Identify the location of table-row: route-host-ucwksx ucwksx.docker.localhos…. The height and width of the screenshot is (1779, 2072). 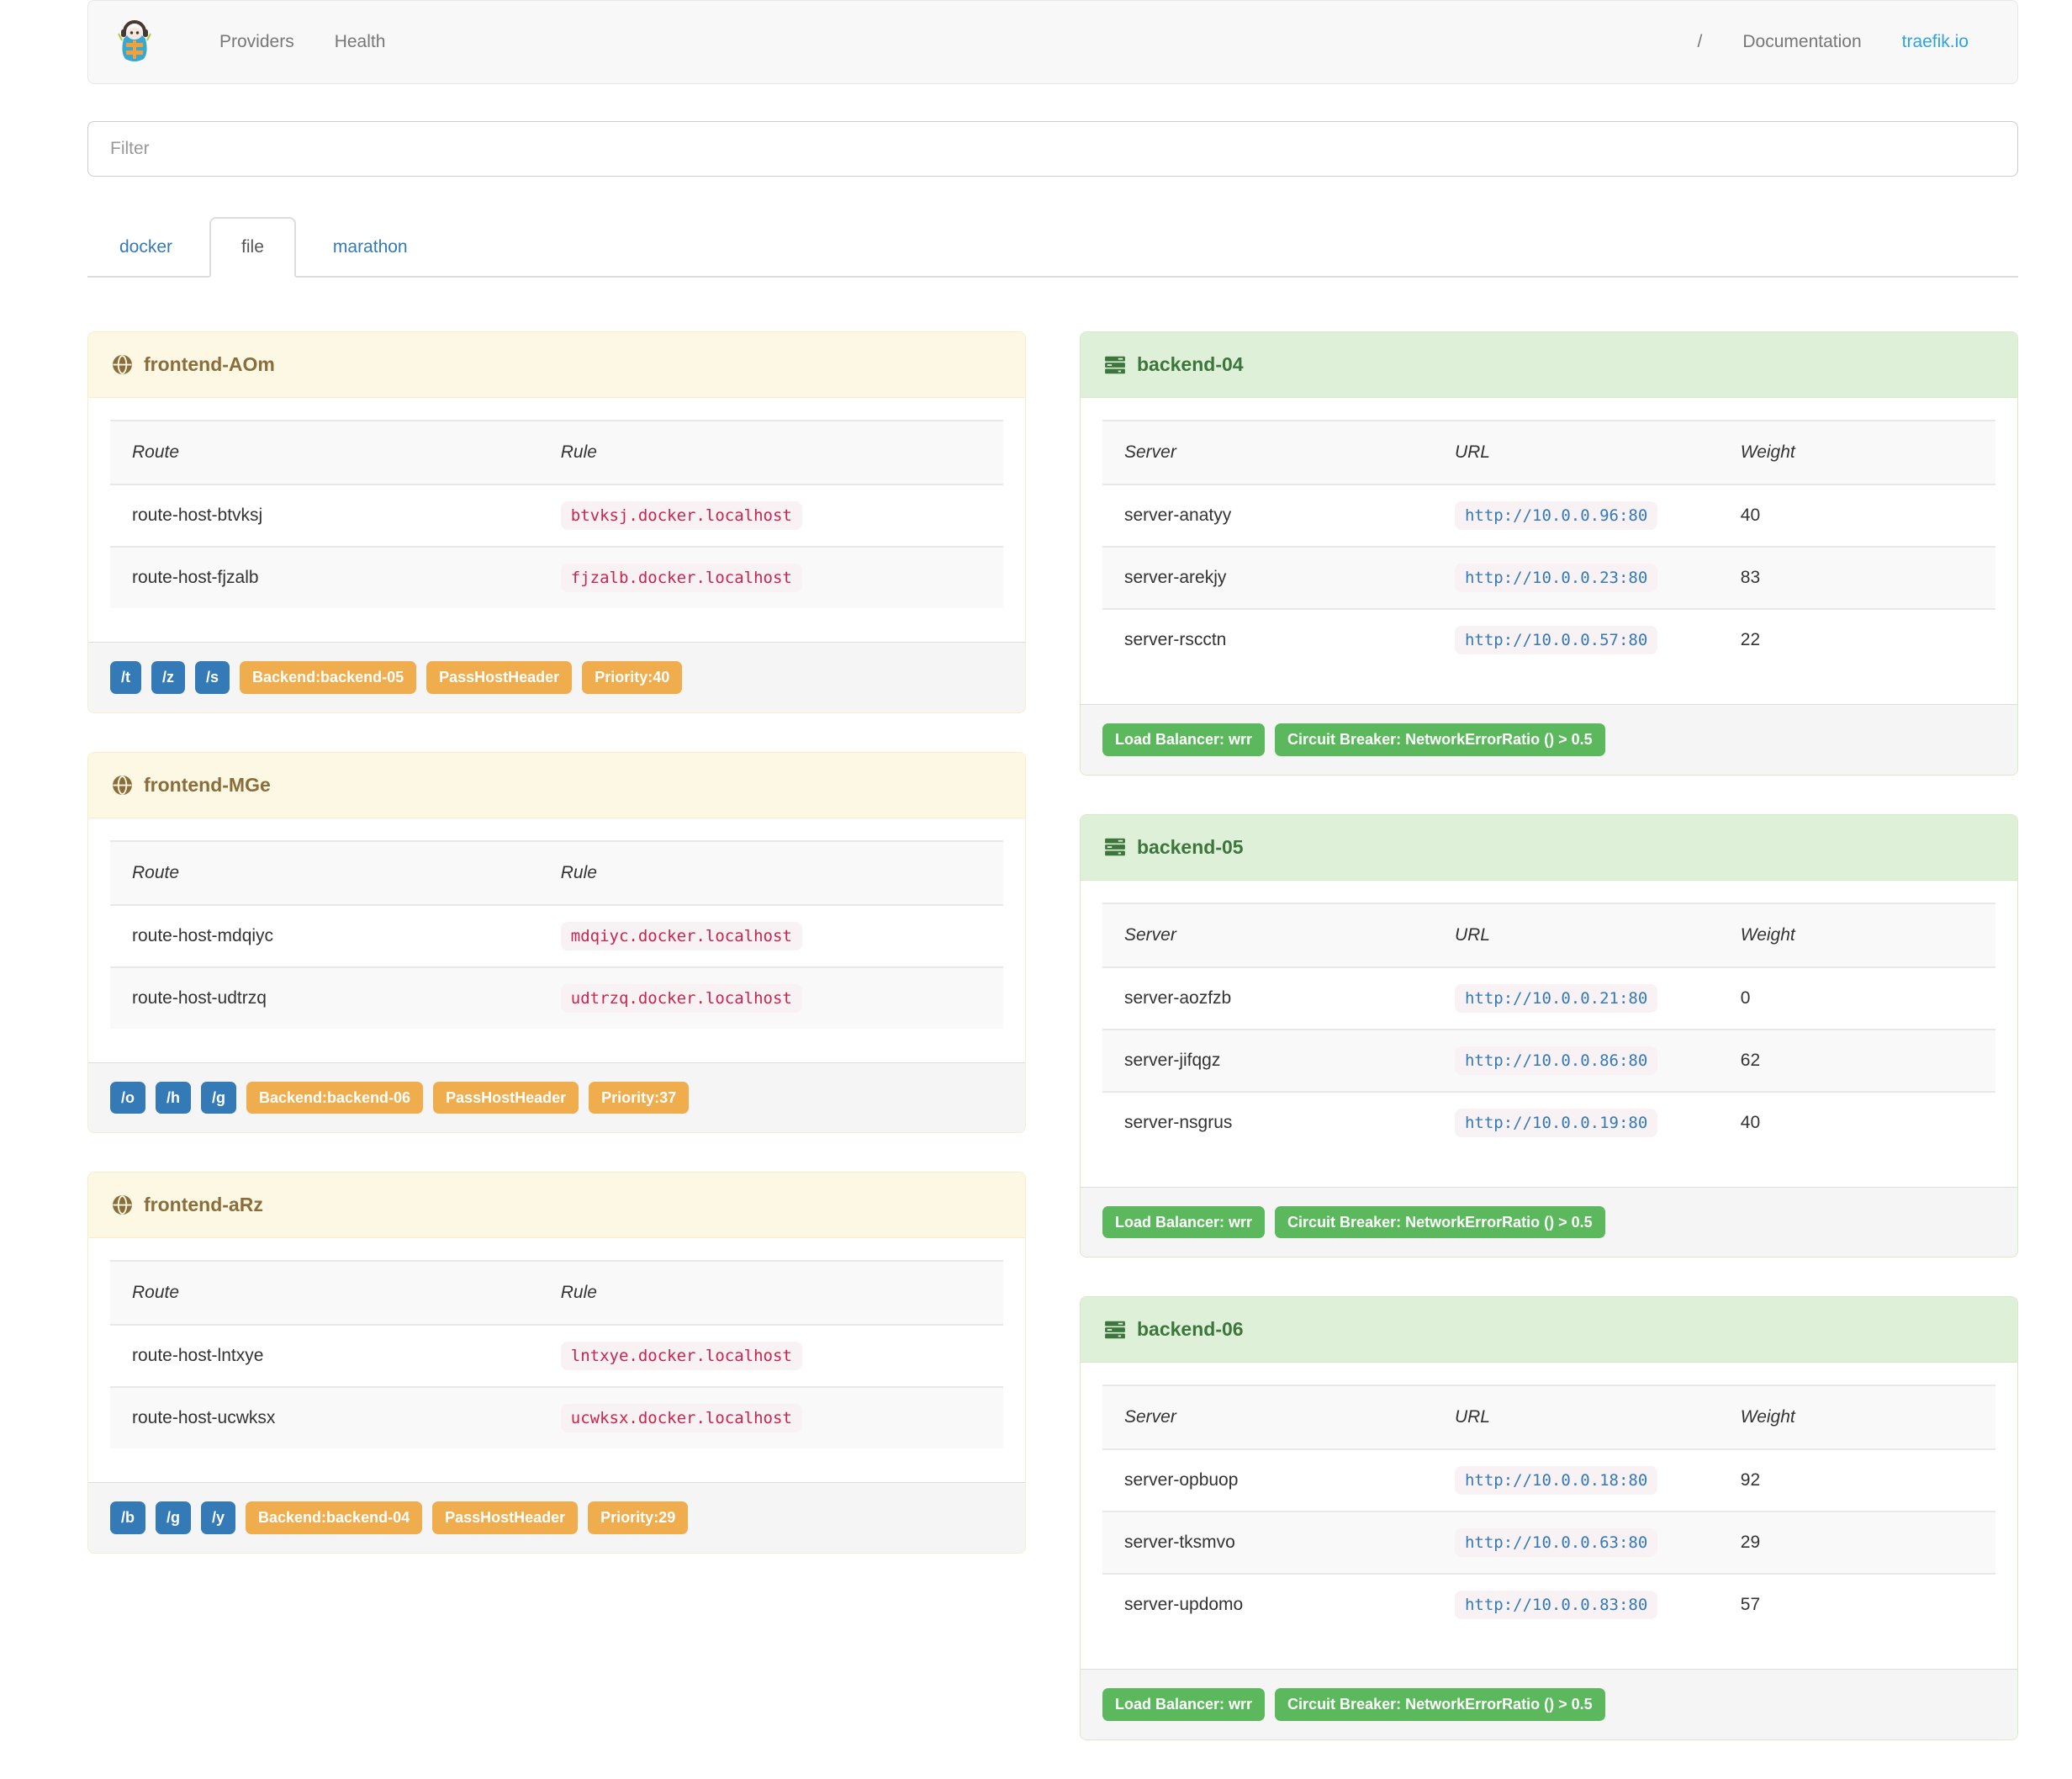
(557, 1418).